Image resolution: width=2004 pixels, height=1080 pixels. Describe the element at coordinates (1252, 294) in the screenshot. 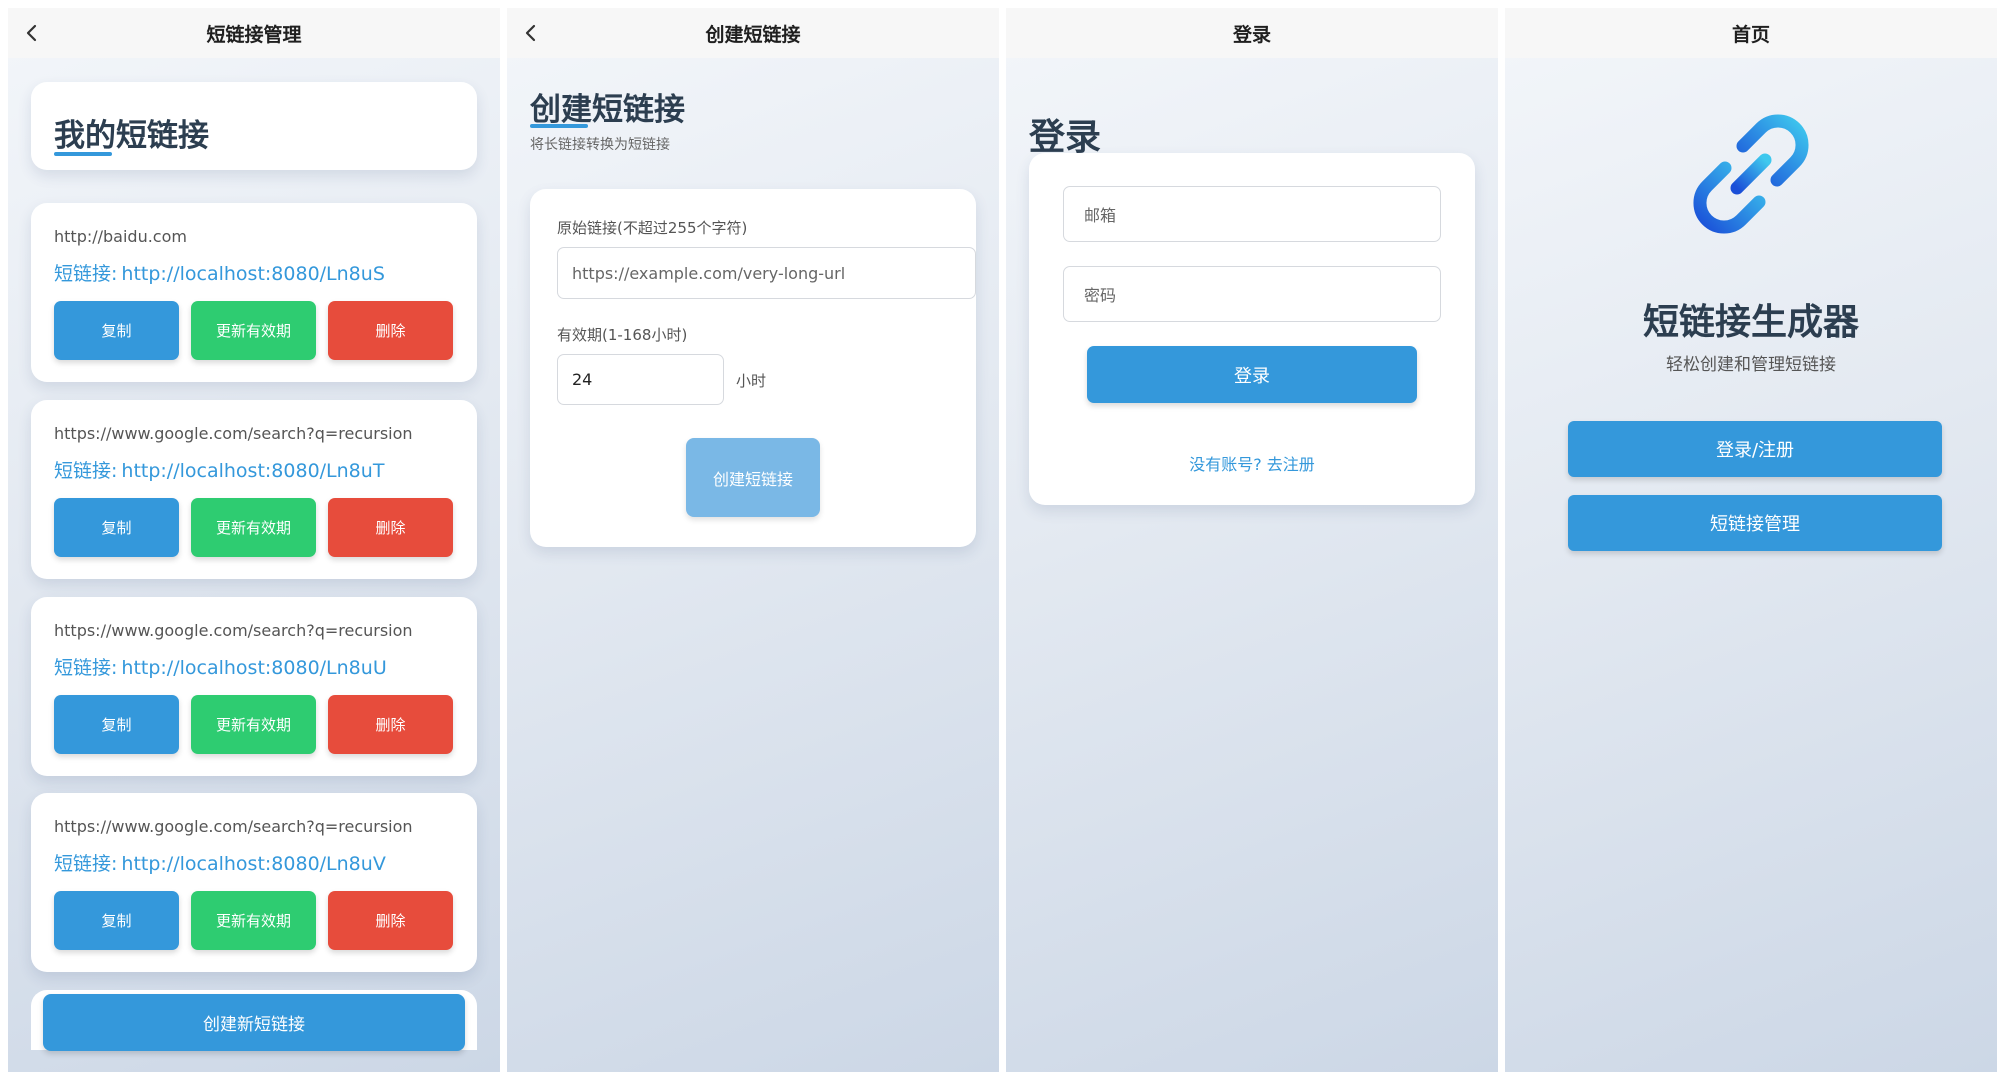

I see `password-input: 密码` at that location.